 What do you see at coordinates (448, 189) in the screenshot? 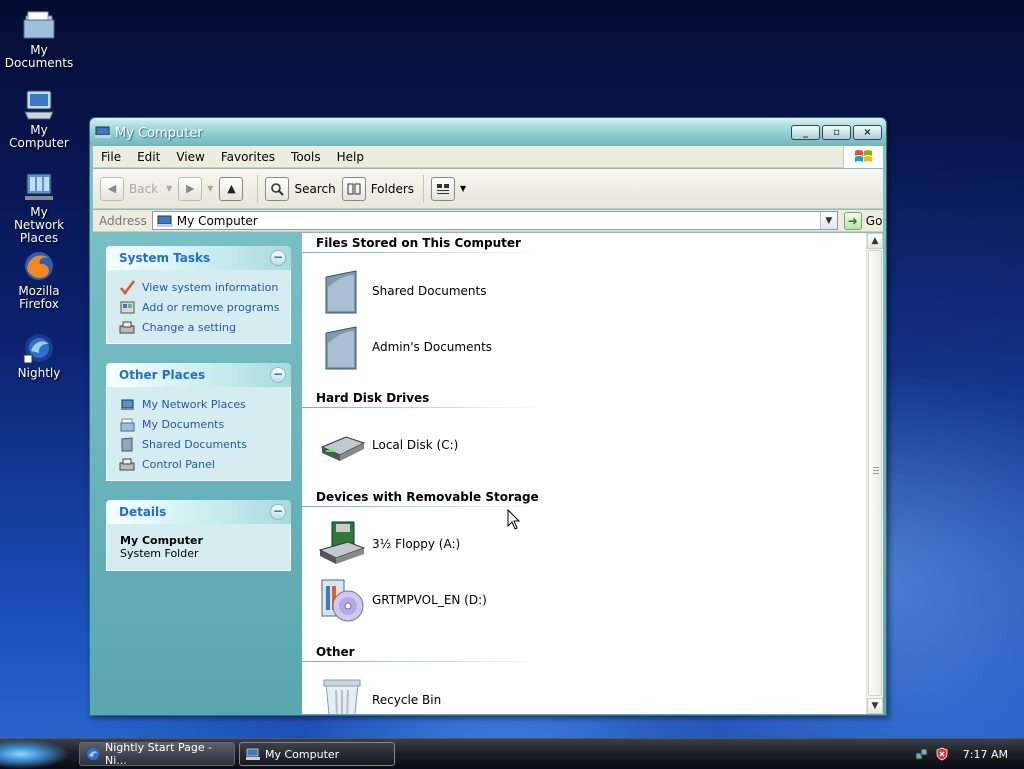
I see `views-button: ▼` at bounding box center [448, 189].